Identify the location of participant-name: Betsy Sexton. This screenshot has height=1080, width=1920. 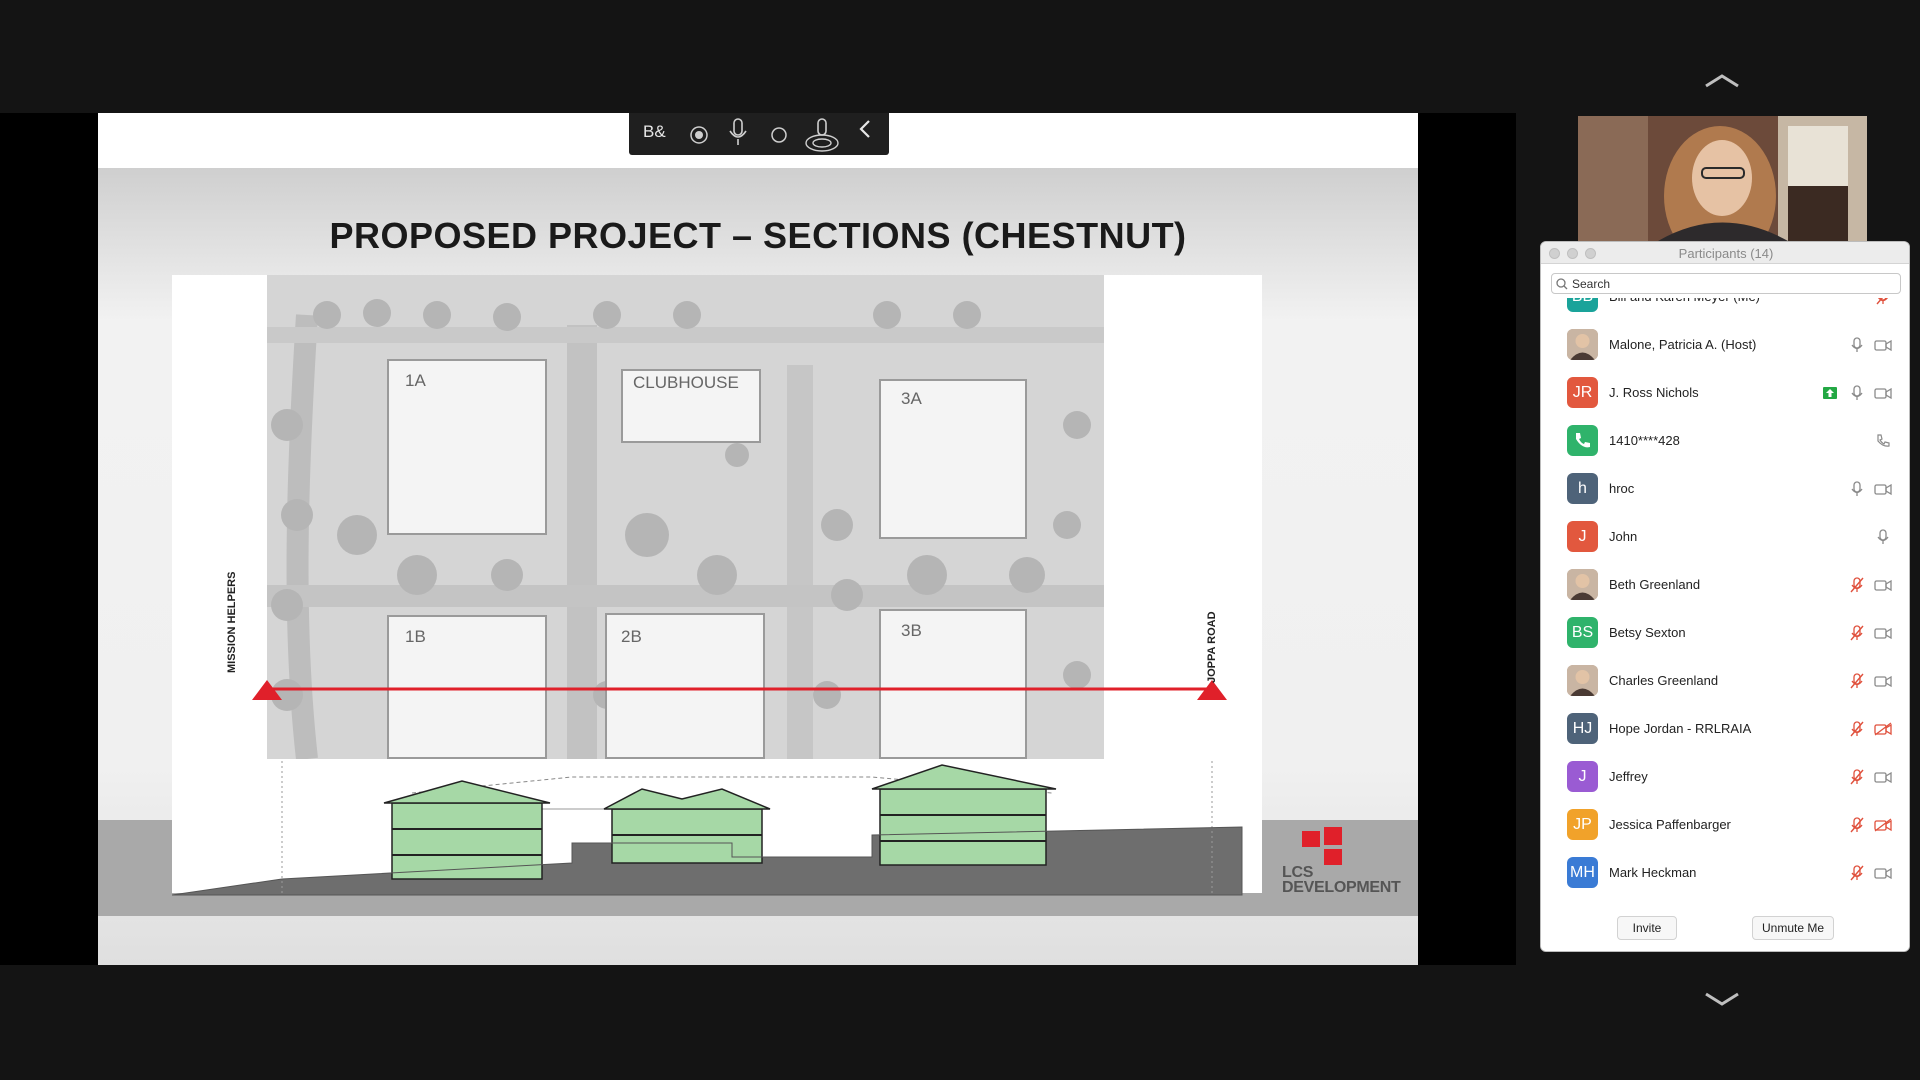
(1647, 632).